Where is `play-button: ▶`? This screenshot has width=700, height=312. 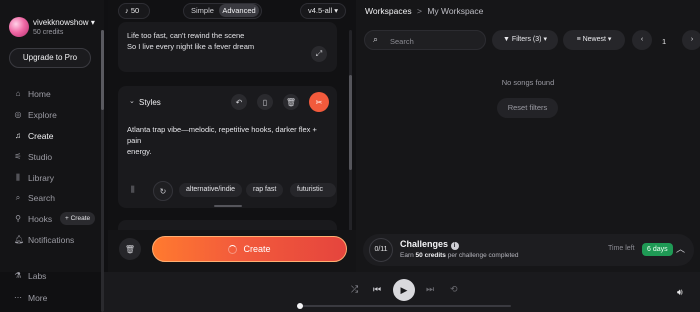 play-button: ▶ is located at coordinates (404, 290).